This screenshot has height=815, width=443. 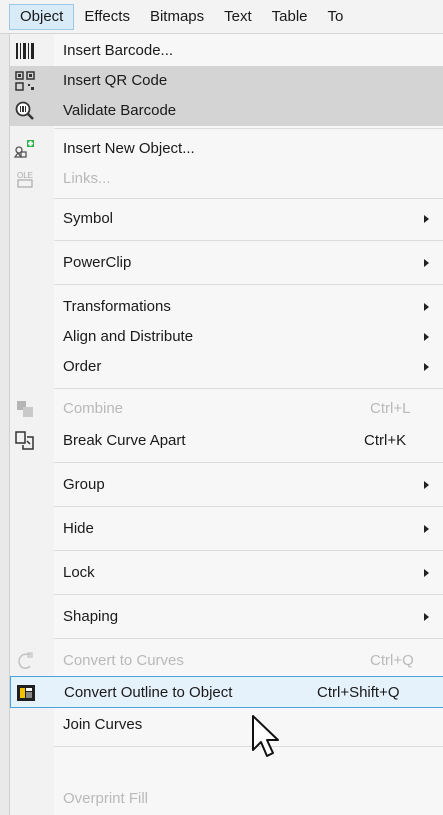 What do you see at coordinates (123, 660) in the screenshot?
I see `menu-item-label: Convert to Curves` at bounding box center [123, 660].